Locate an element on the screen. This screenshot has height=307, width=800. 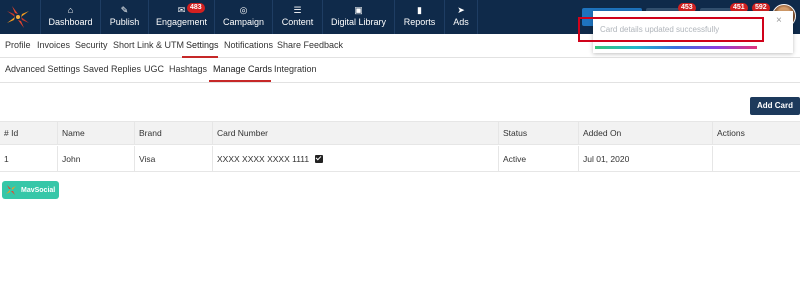
toast-progress-bar is located at coordinates (676, 47).